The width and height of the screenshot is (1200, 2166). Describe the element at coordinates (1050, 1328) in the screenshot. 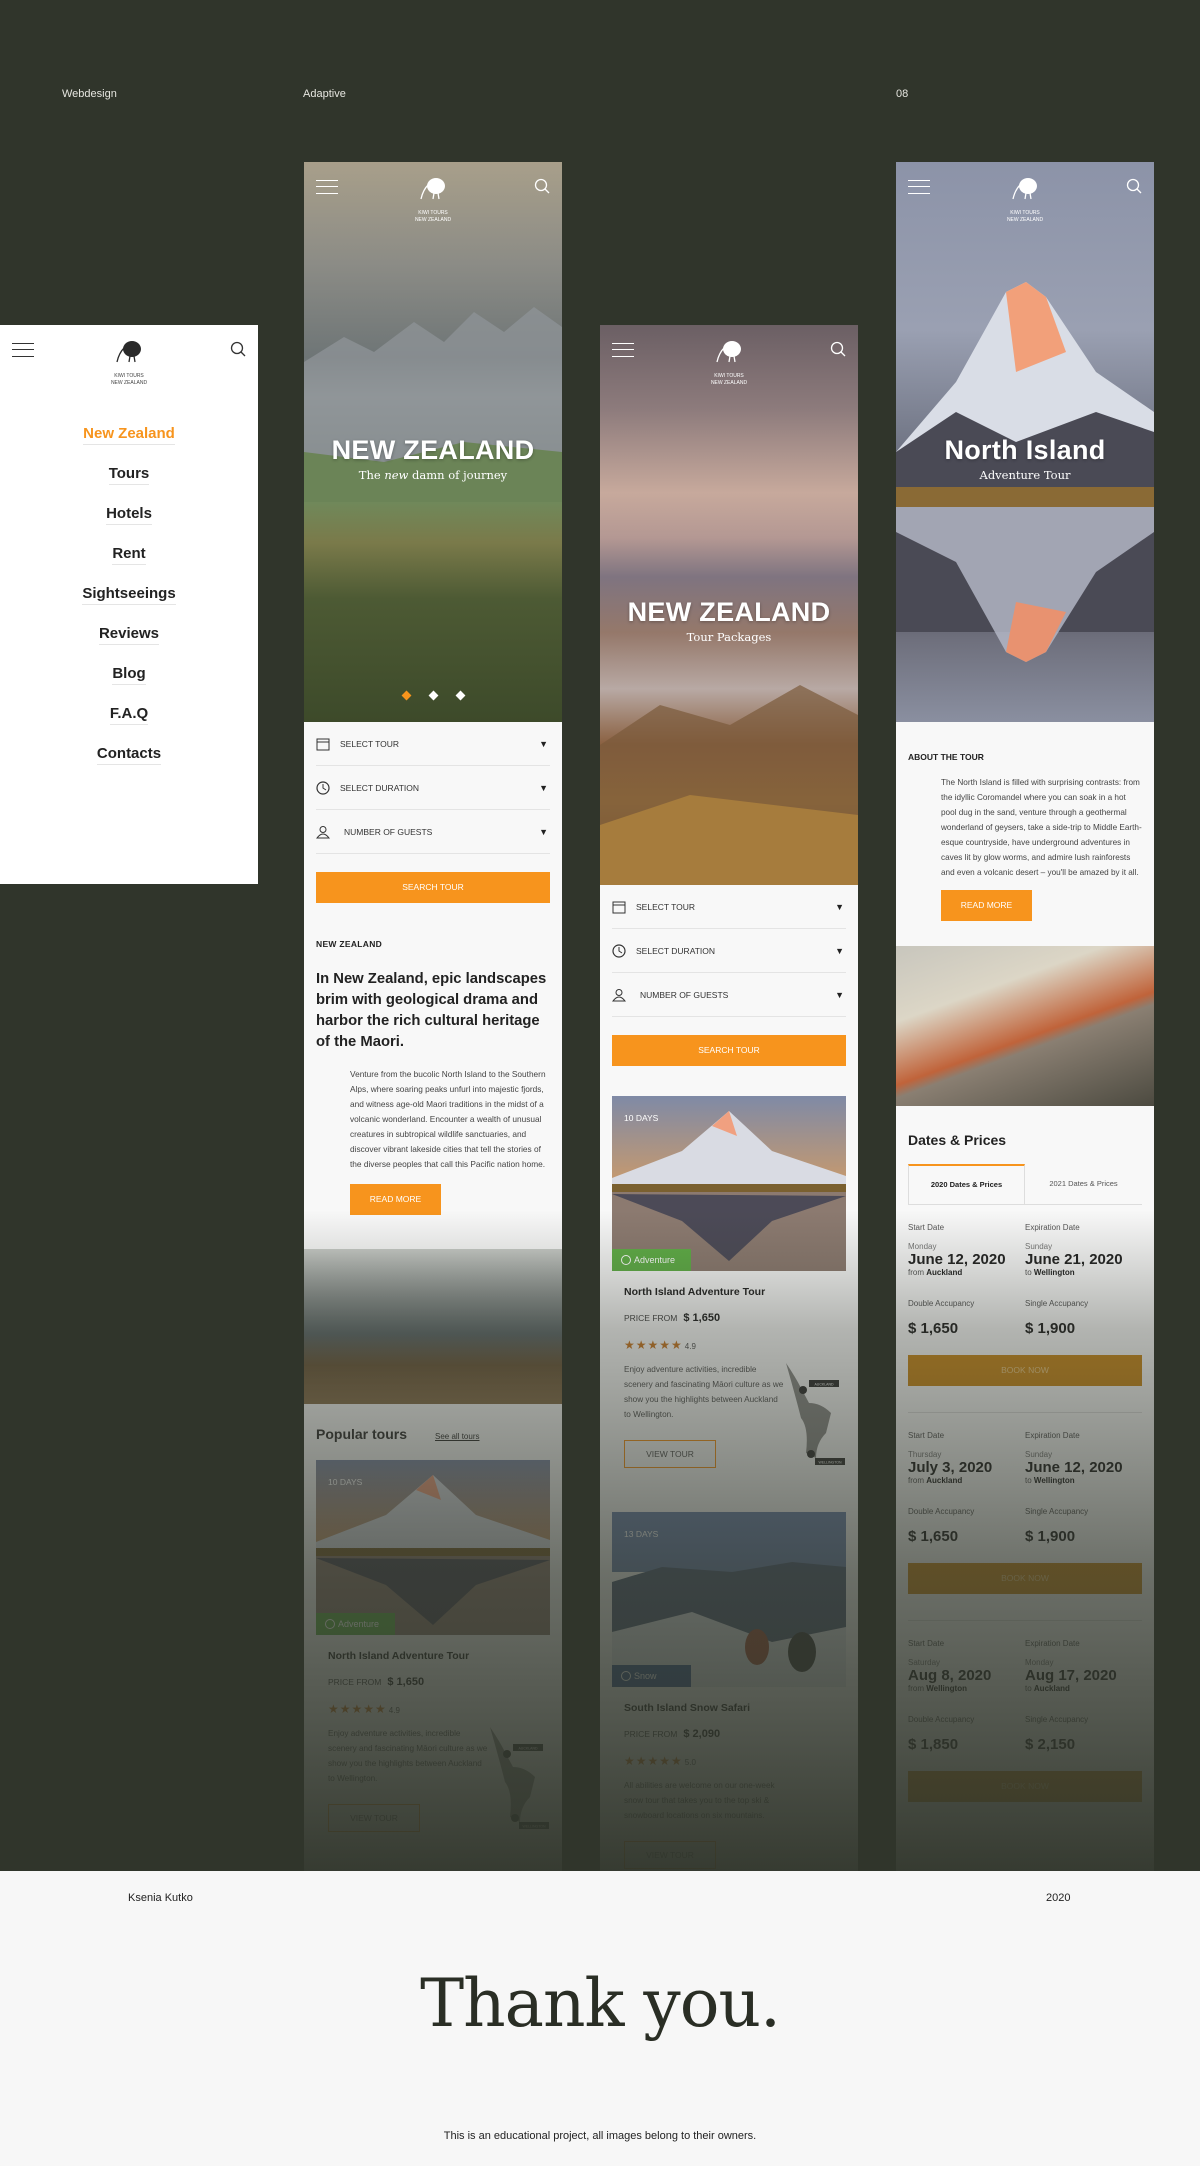

I see `single-price: $ 1,900` at that location.